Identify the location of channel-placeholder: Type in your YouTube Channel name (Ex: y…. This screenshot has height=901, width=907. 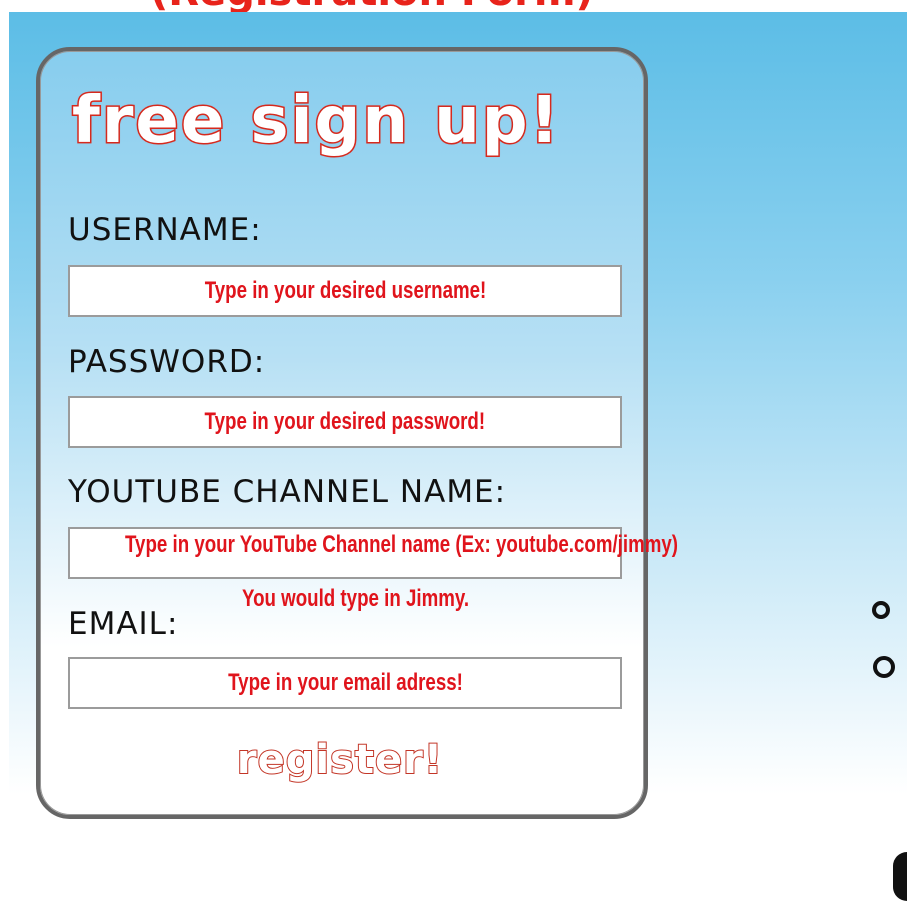
(402, 544).